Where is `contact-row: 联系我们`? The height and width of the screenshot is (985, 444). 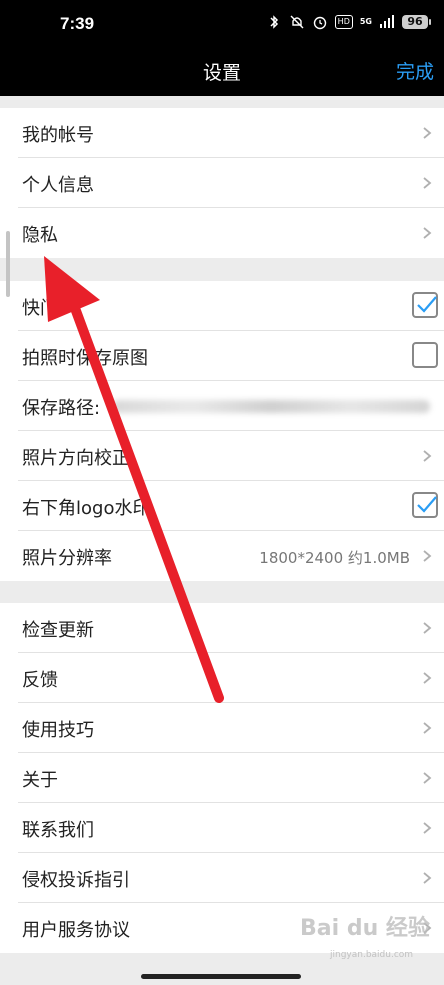 contact-row: 联系我们 is located at coordinates (222, 828).